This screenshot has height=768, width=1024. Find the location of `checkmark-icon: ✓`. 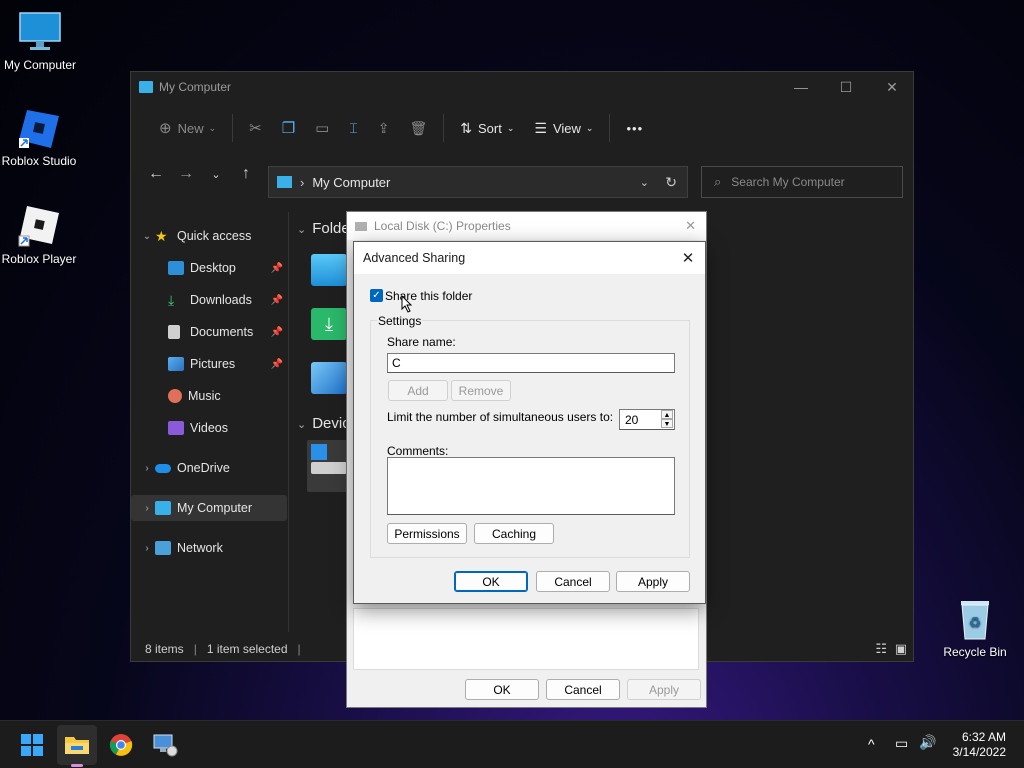

checkmark-icon: ✓ is located at coordinates (376, 295).